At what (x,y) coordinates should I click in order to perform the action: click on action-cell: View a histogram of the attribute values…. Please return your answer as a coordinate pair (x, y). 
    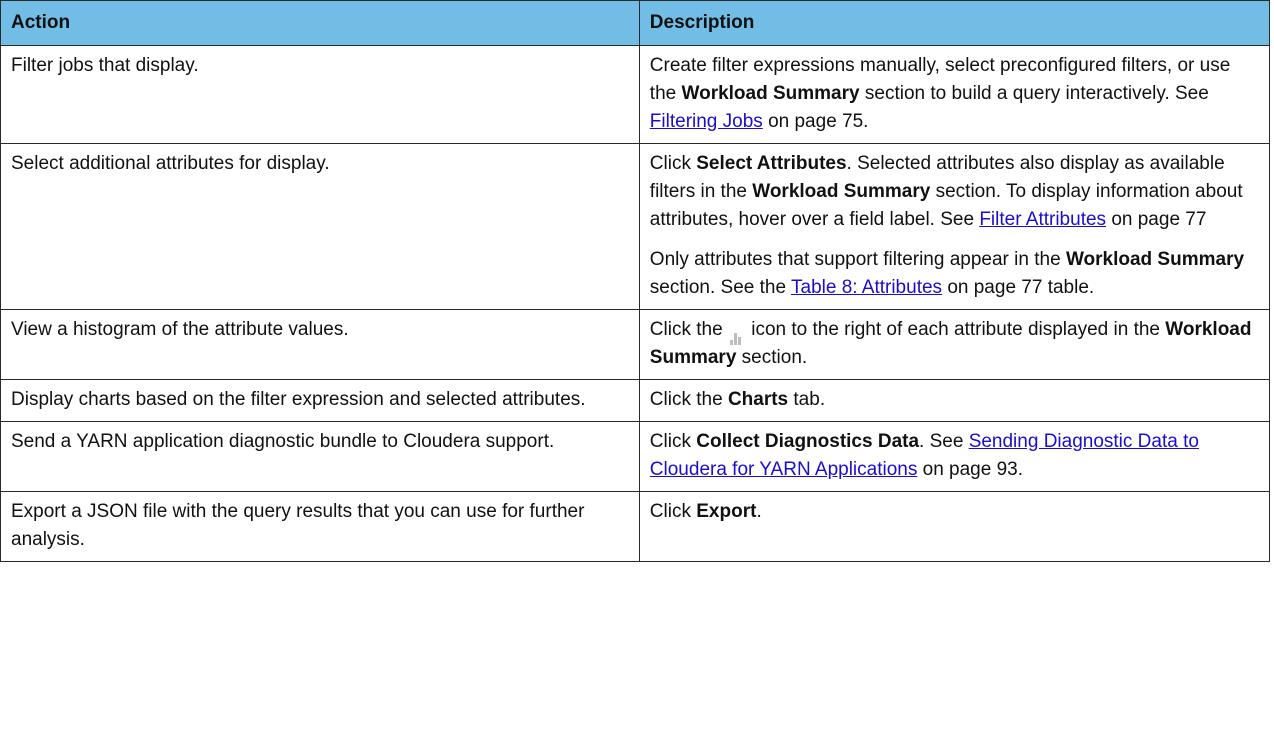
    Looking at the image, I should click on (320, 344).